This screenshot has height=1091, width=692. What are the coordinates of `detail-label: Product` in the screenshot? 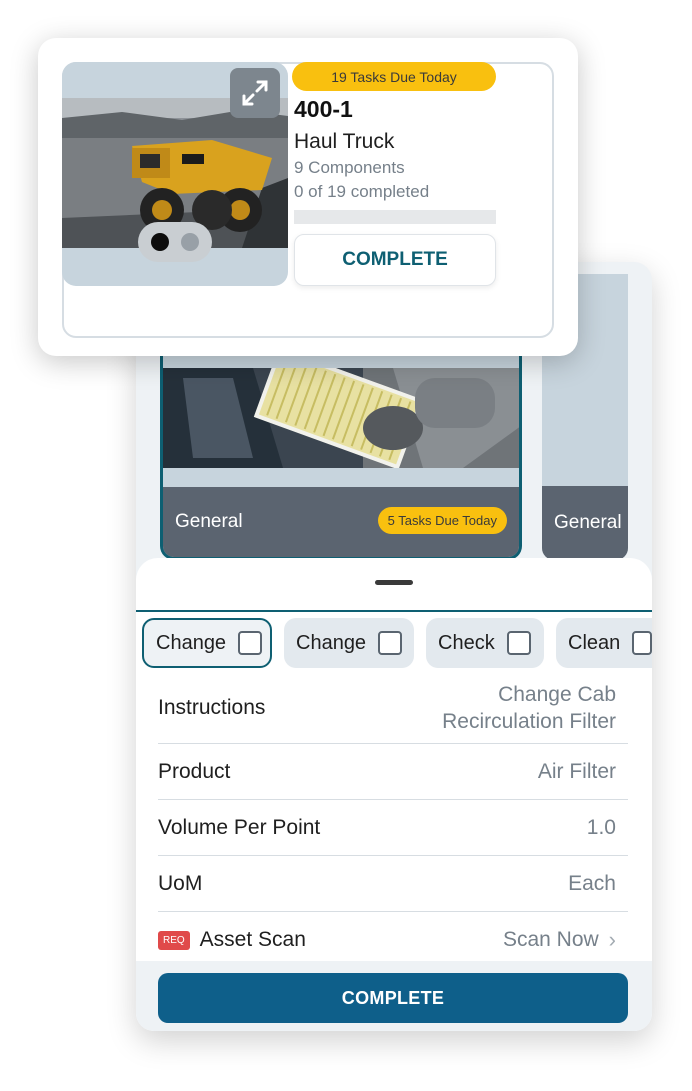 It's located at (194, 771).